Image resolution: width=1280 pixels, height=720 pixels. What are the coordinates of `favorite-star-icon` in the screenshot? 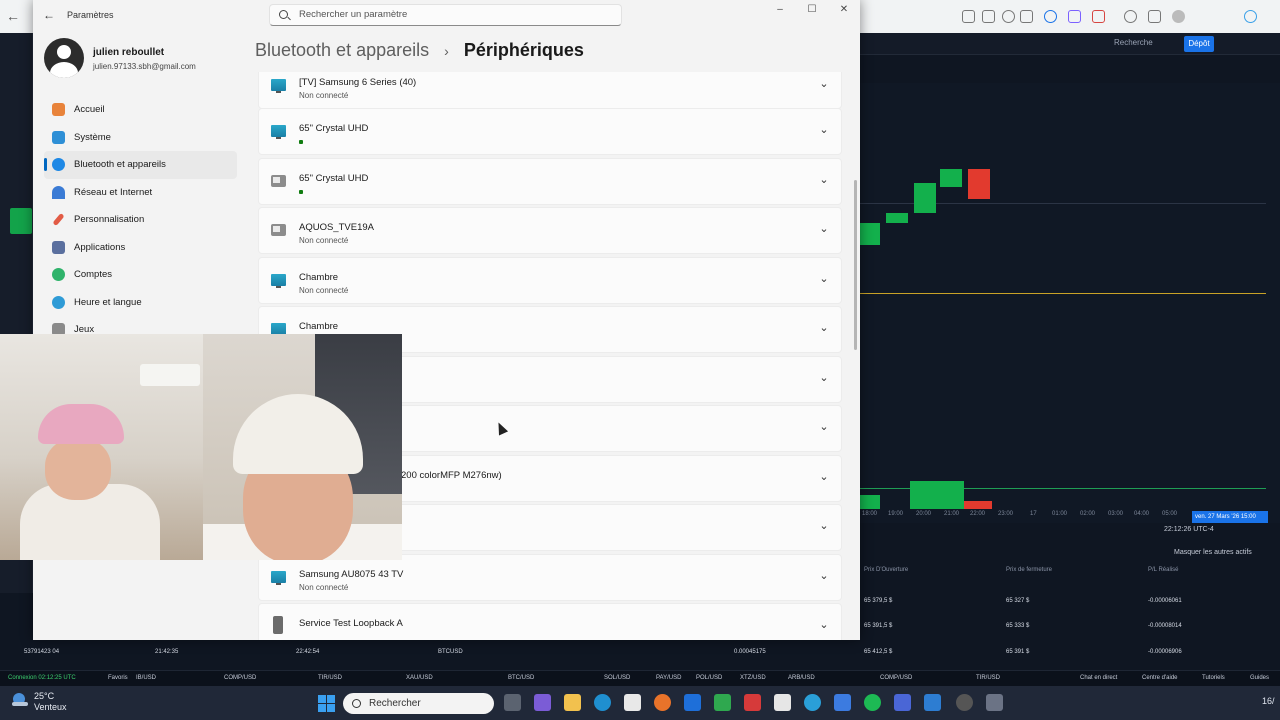 It's located at (1026, 16).